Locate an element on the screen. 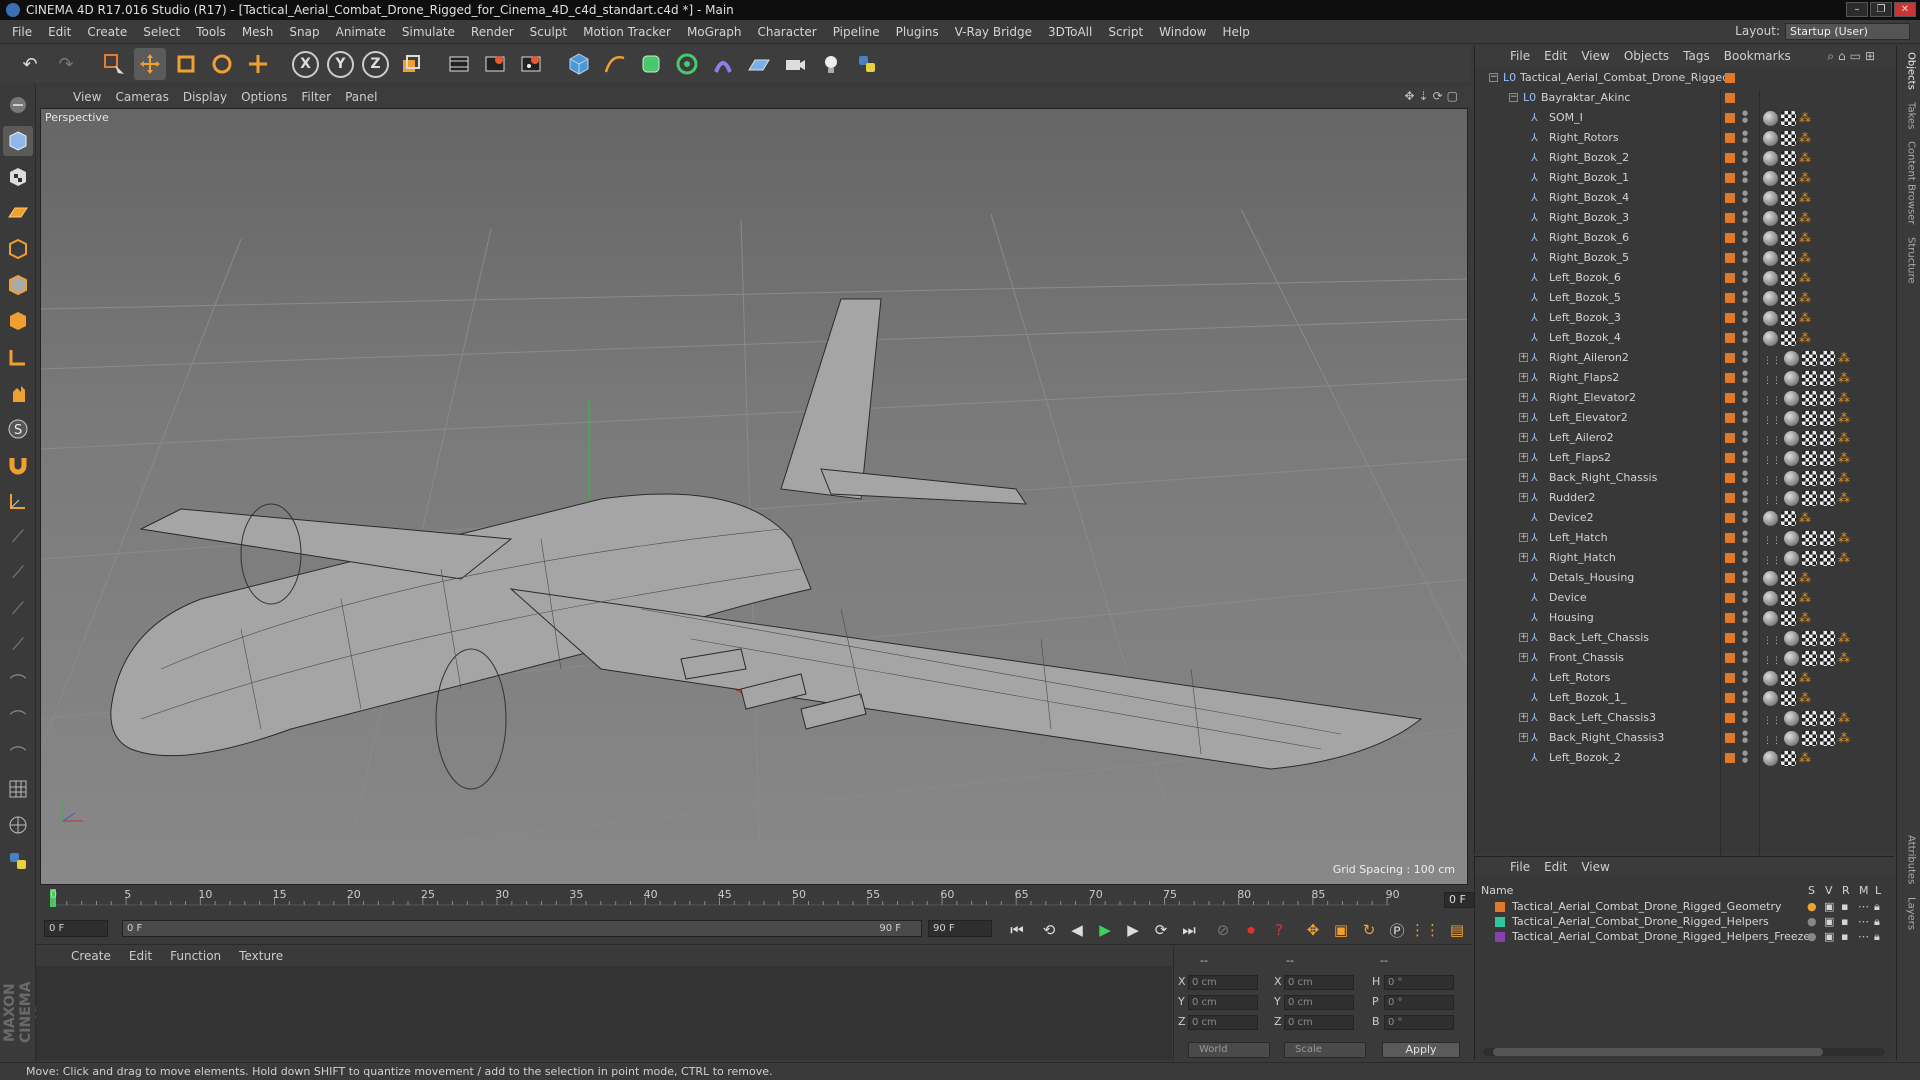  camera-icon is located at coordinates (795, 64).